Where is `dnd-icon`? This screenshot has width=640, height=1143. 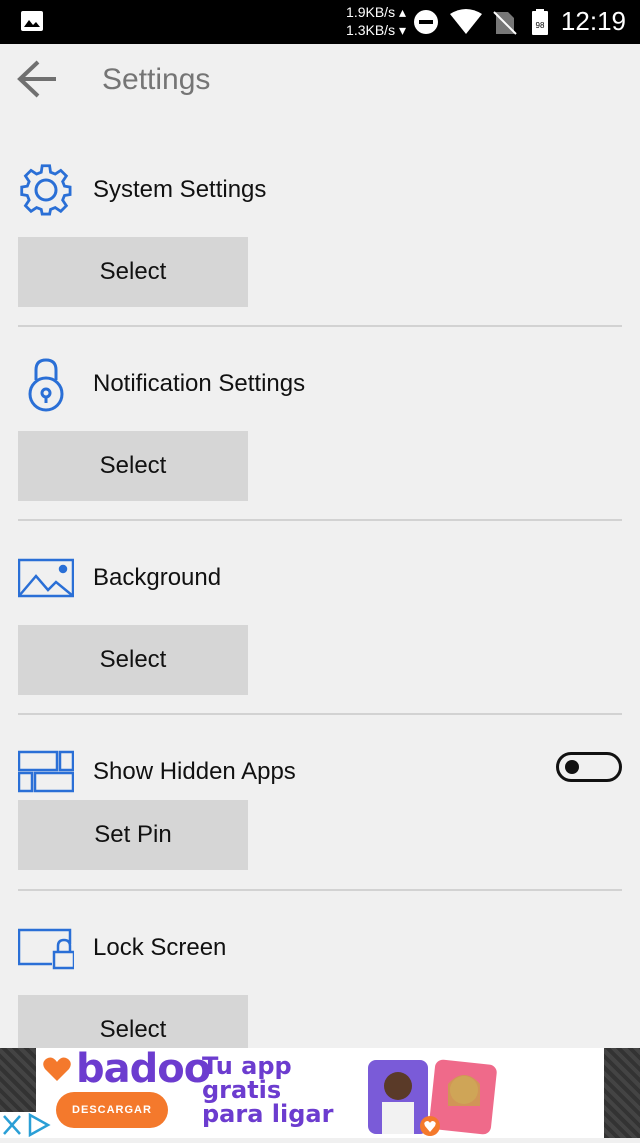 dnd-icon is located at coordinates (426, 22).